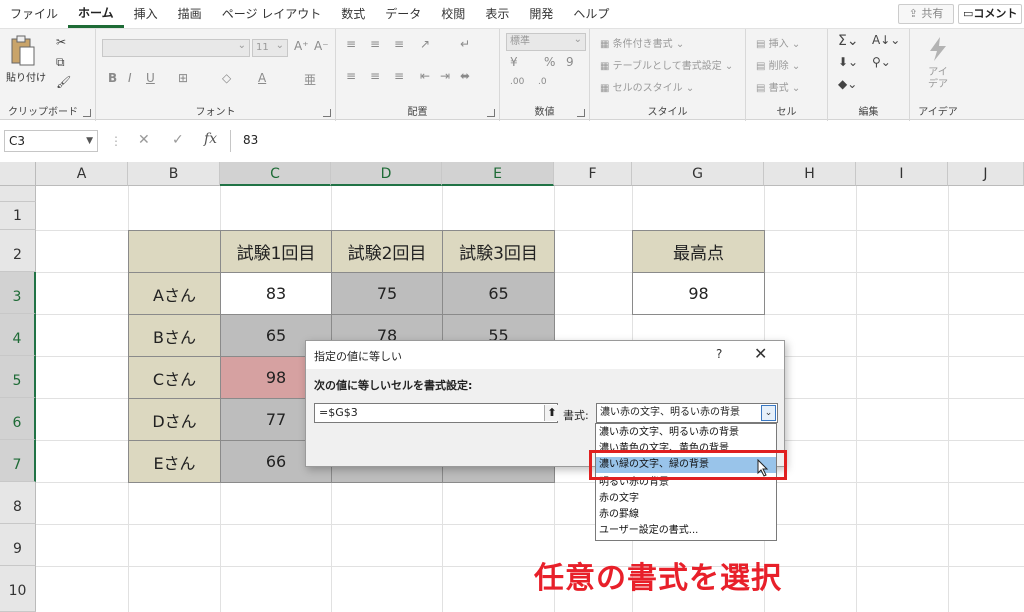 This screenshot has height=612, width=1024. I want to click on wrap-text-icon: ↵, so click(465, 44).